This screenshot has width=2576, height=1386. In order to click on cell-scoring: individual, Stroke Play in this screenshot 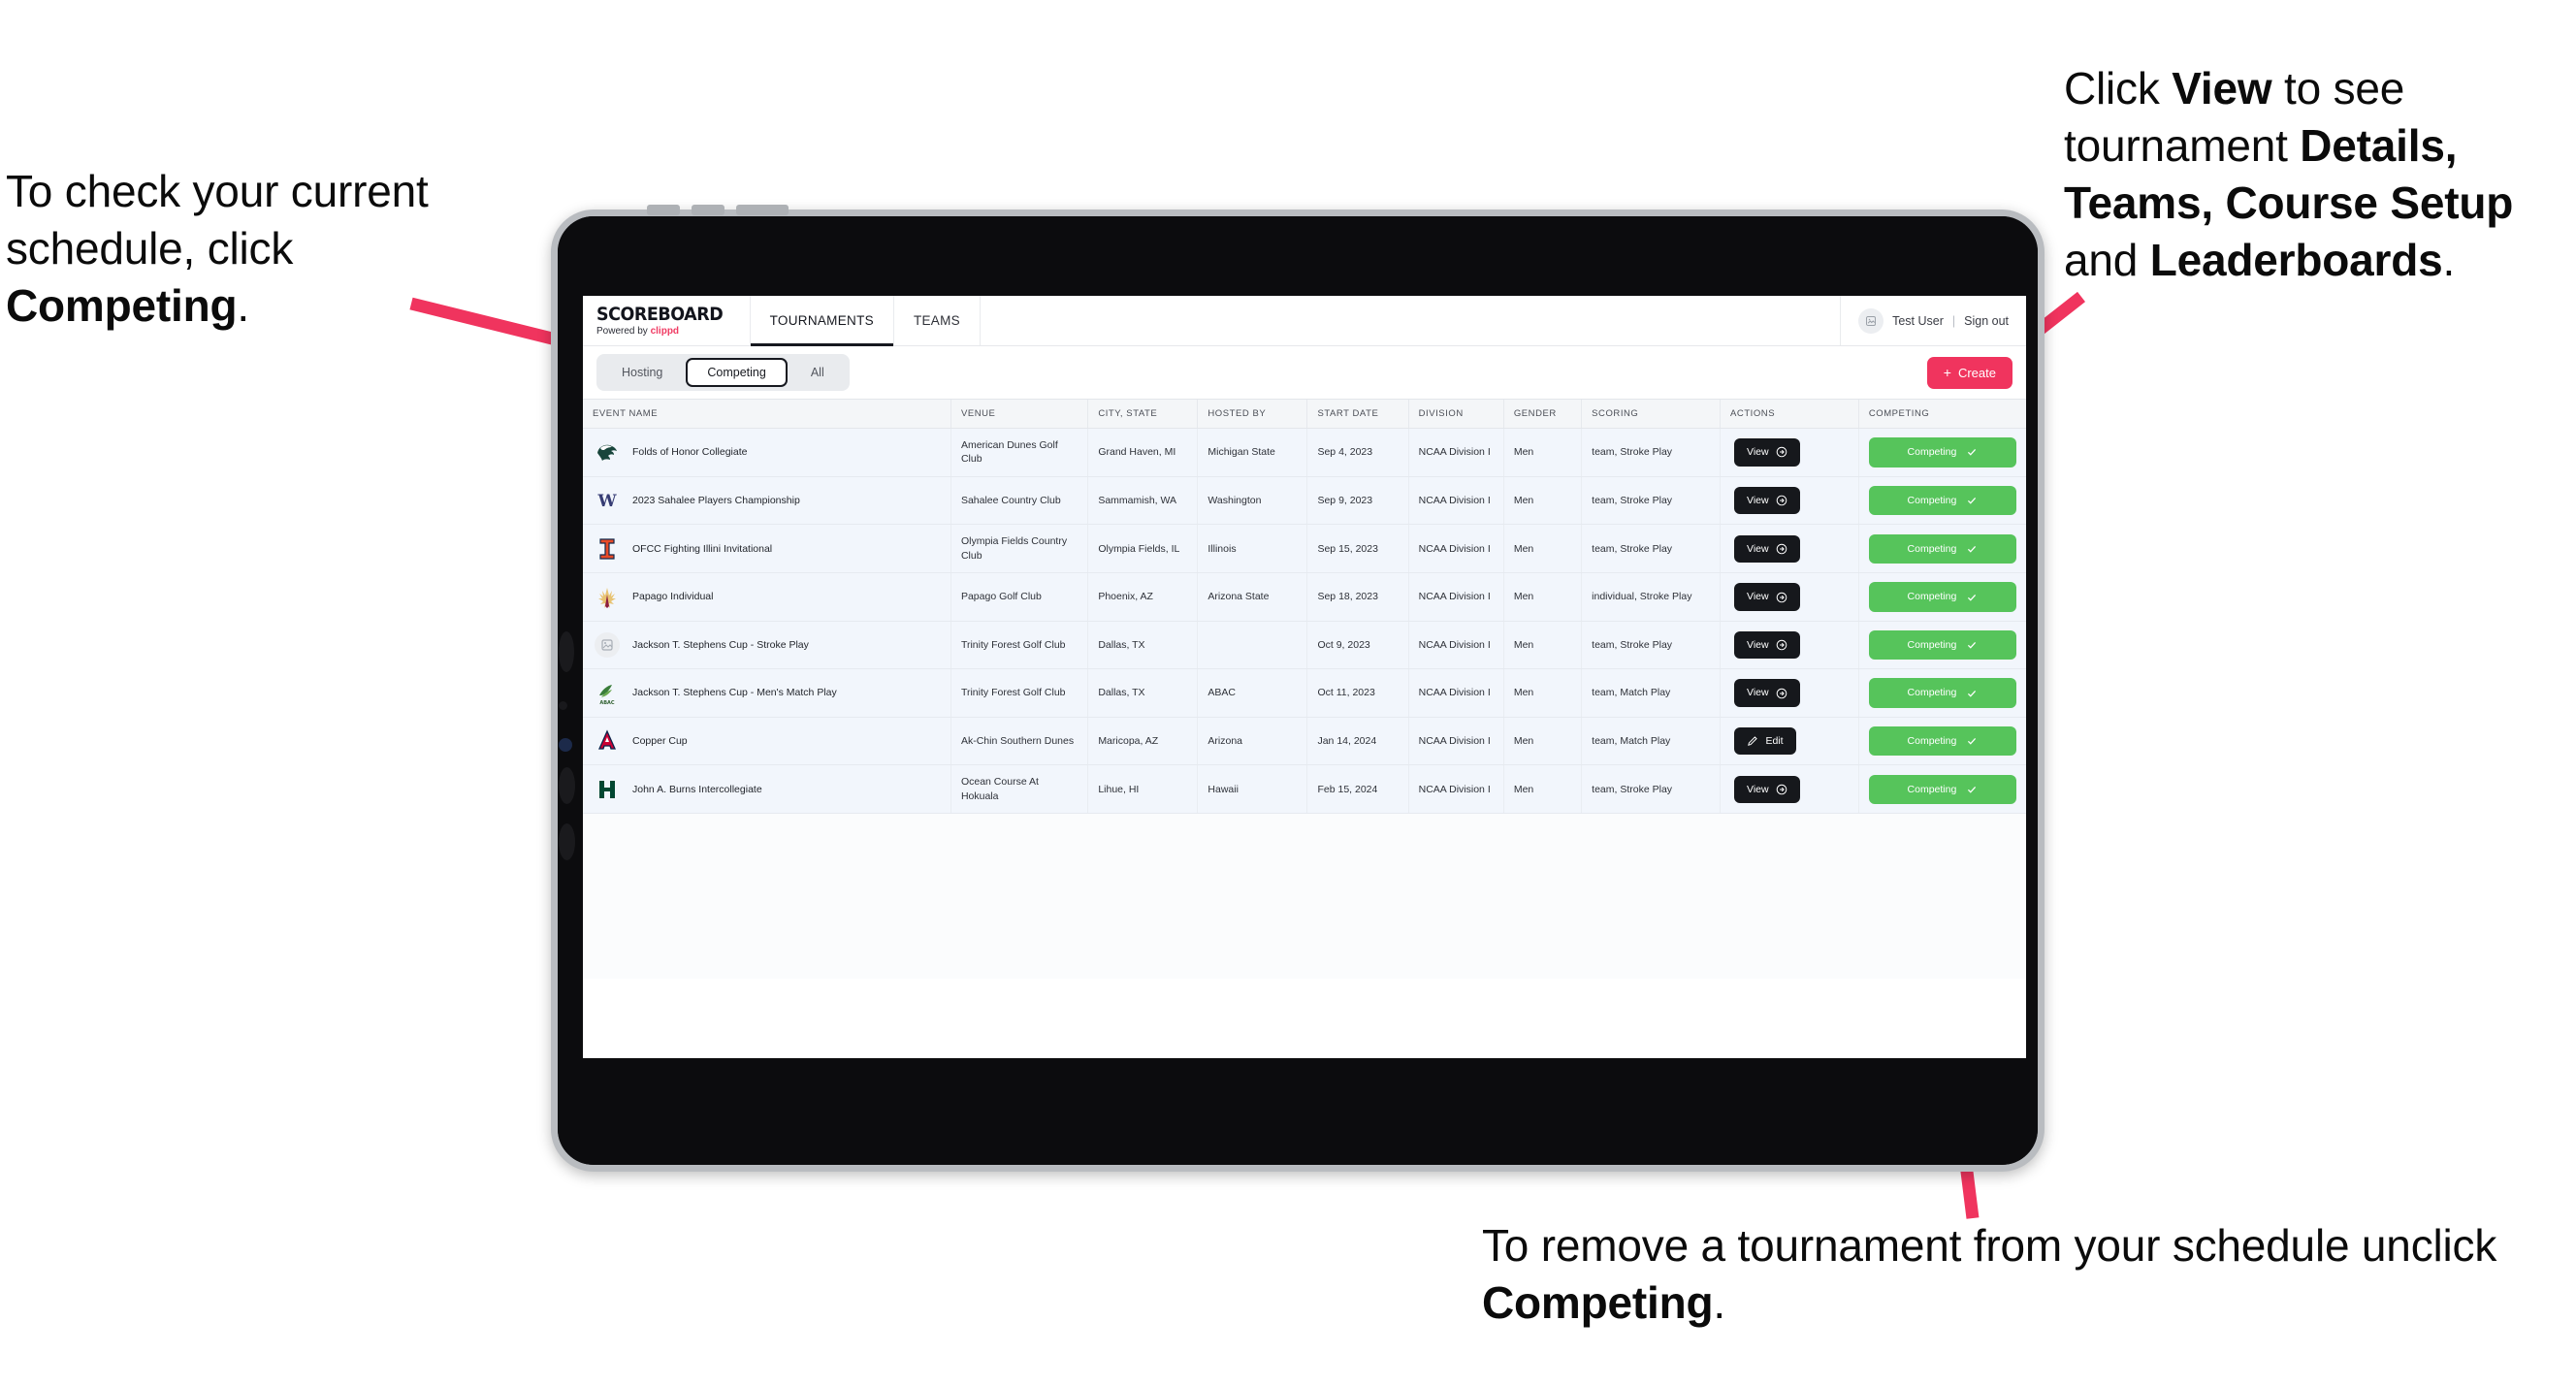, I will do `click(1651, 597)`.